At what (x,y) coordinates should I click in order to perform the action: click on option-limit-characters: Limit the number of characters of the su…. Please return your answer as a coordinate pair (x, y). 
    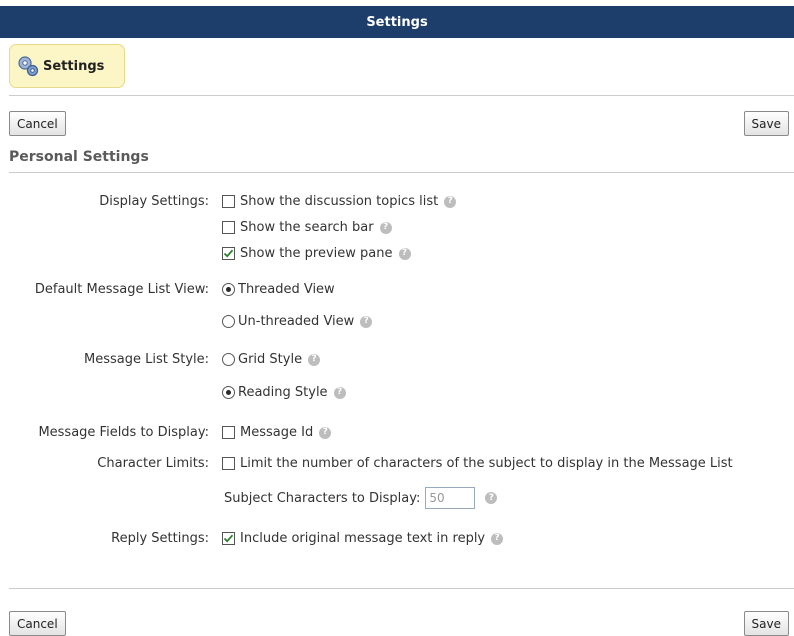
    Looking at the image, I should click on (477, 463).